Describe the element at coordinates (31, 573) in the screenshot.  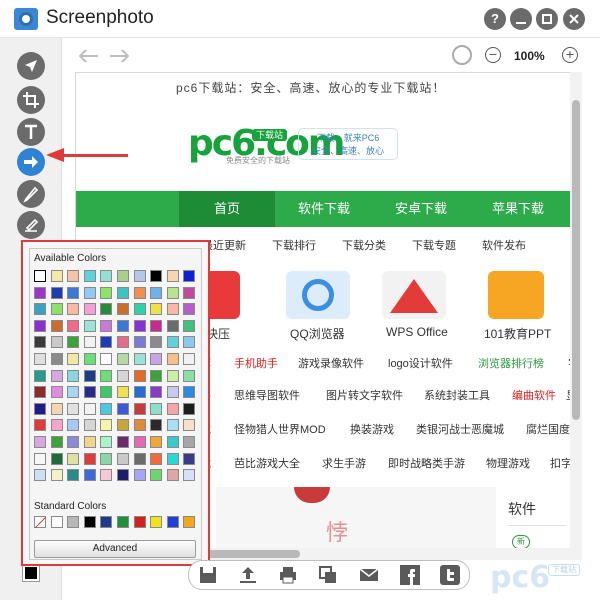
I see `current-color-swatch` at that location.